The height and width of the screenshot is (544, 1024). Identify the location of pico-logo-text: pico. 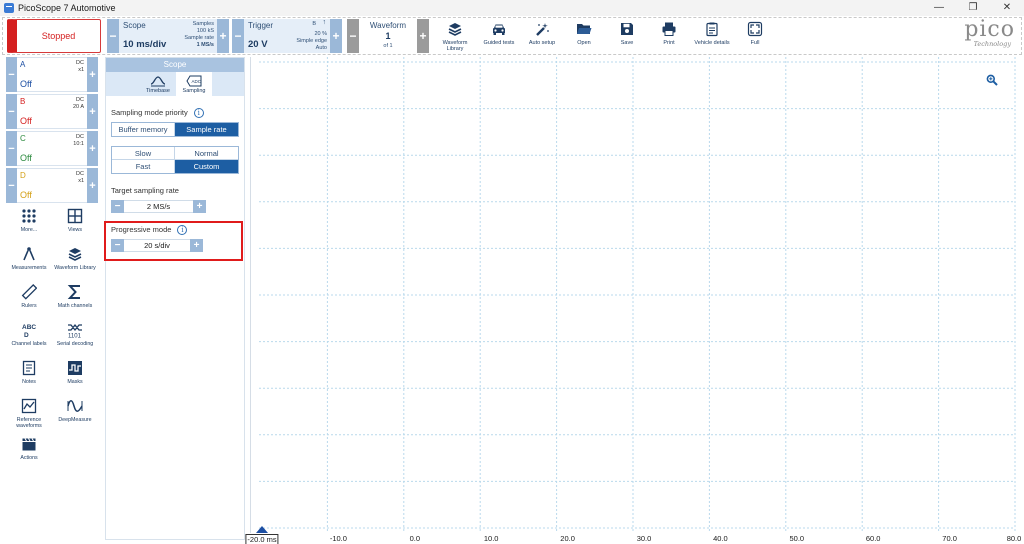
(989, 29).